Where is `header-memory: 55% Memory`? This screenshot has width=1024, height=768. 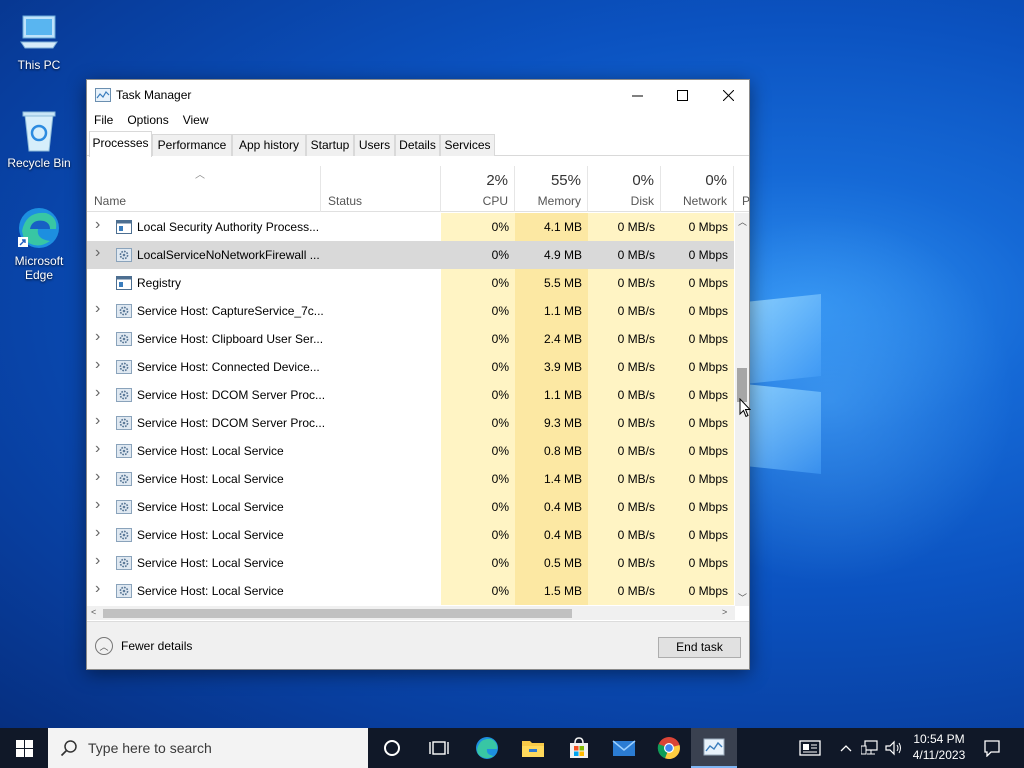
header-memory: 55% Memory is located at coordinates (551, 189).